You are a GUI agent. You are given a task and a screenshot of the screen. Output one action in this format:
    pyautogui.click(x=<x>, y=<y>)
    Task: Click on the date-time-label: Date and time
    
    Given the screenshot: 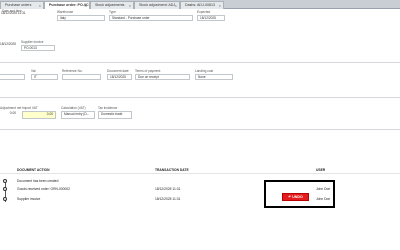 What is the action you would take?
    pyautogui.click(x=12, y=11)
    